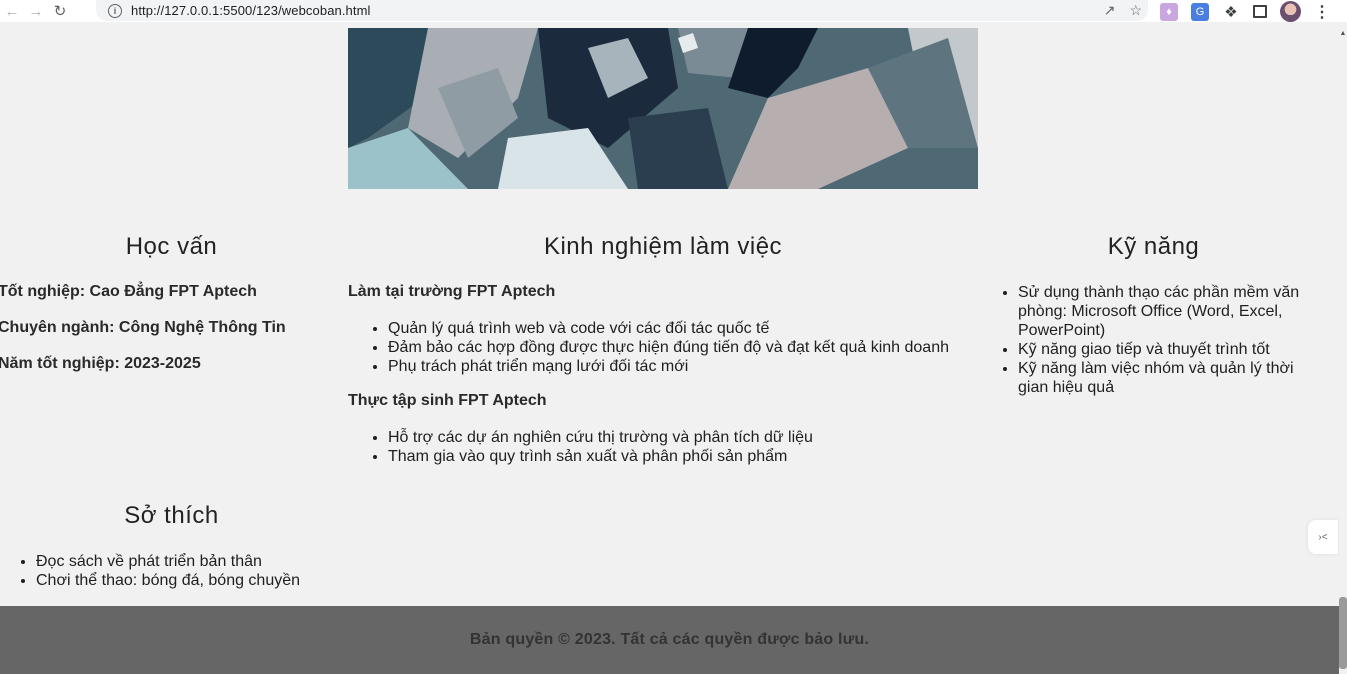  I want to click on arrow-left-icon: ←, so click(12, 11).